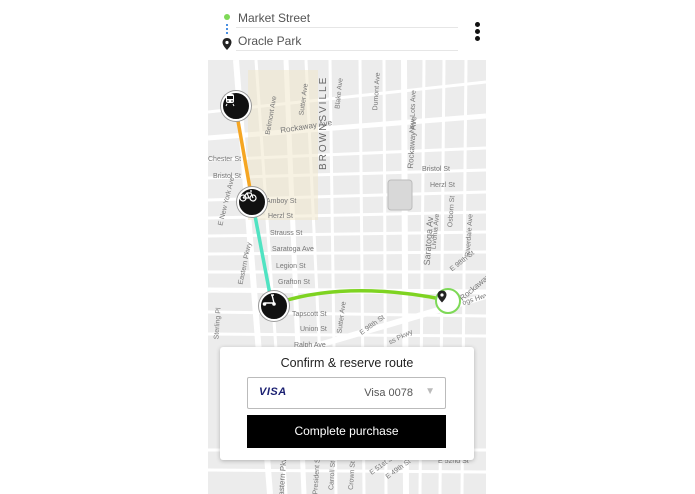 The image size is (695, 494). Describe the element at coordinates (430, 391) in the screenshot. I see `chevron-down-icon: ▼` at that location.